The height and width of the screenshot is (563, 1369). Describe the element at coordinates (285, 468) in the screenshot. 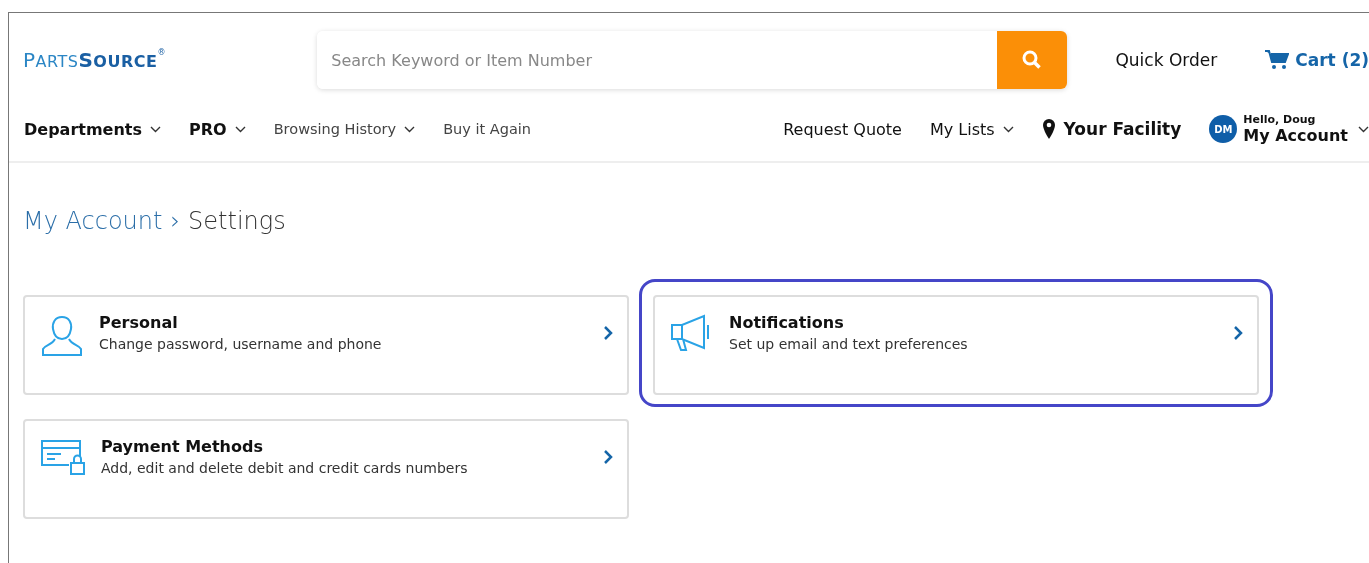

I see `card-subtitle: Add, edit and delete debit and credit cards numbers` at that location.